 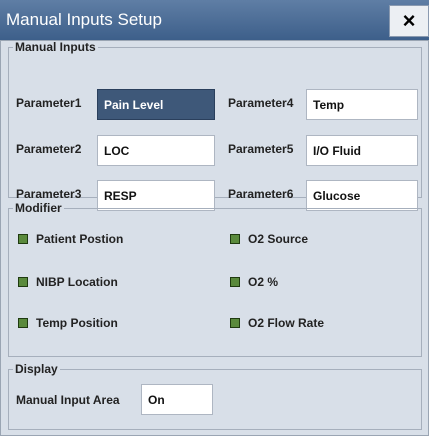 What do you see at coordinates (84, 19) in the screenshot?
I see `window-title: Manual Inputs Setup` at bounding box center [84, 19].